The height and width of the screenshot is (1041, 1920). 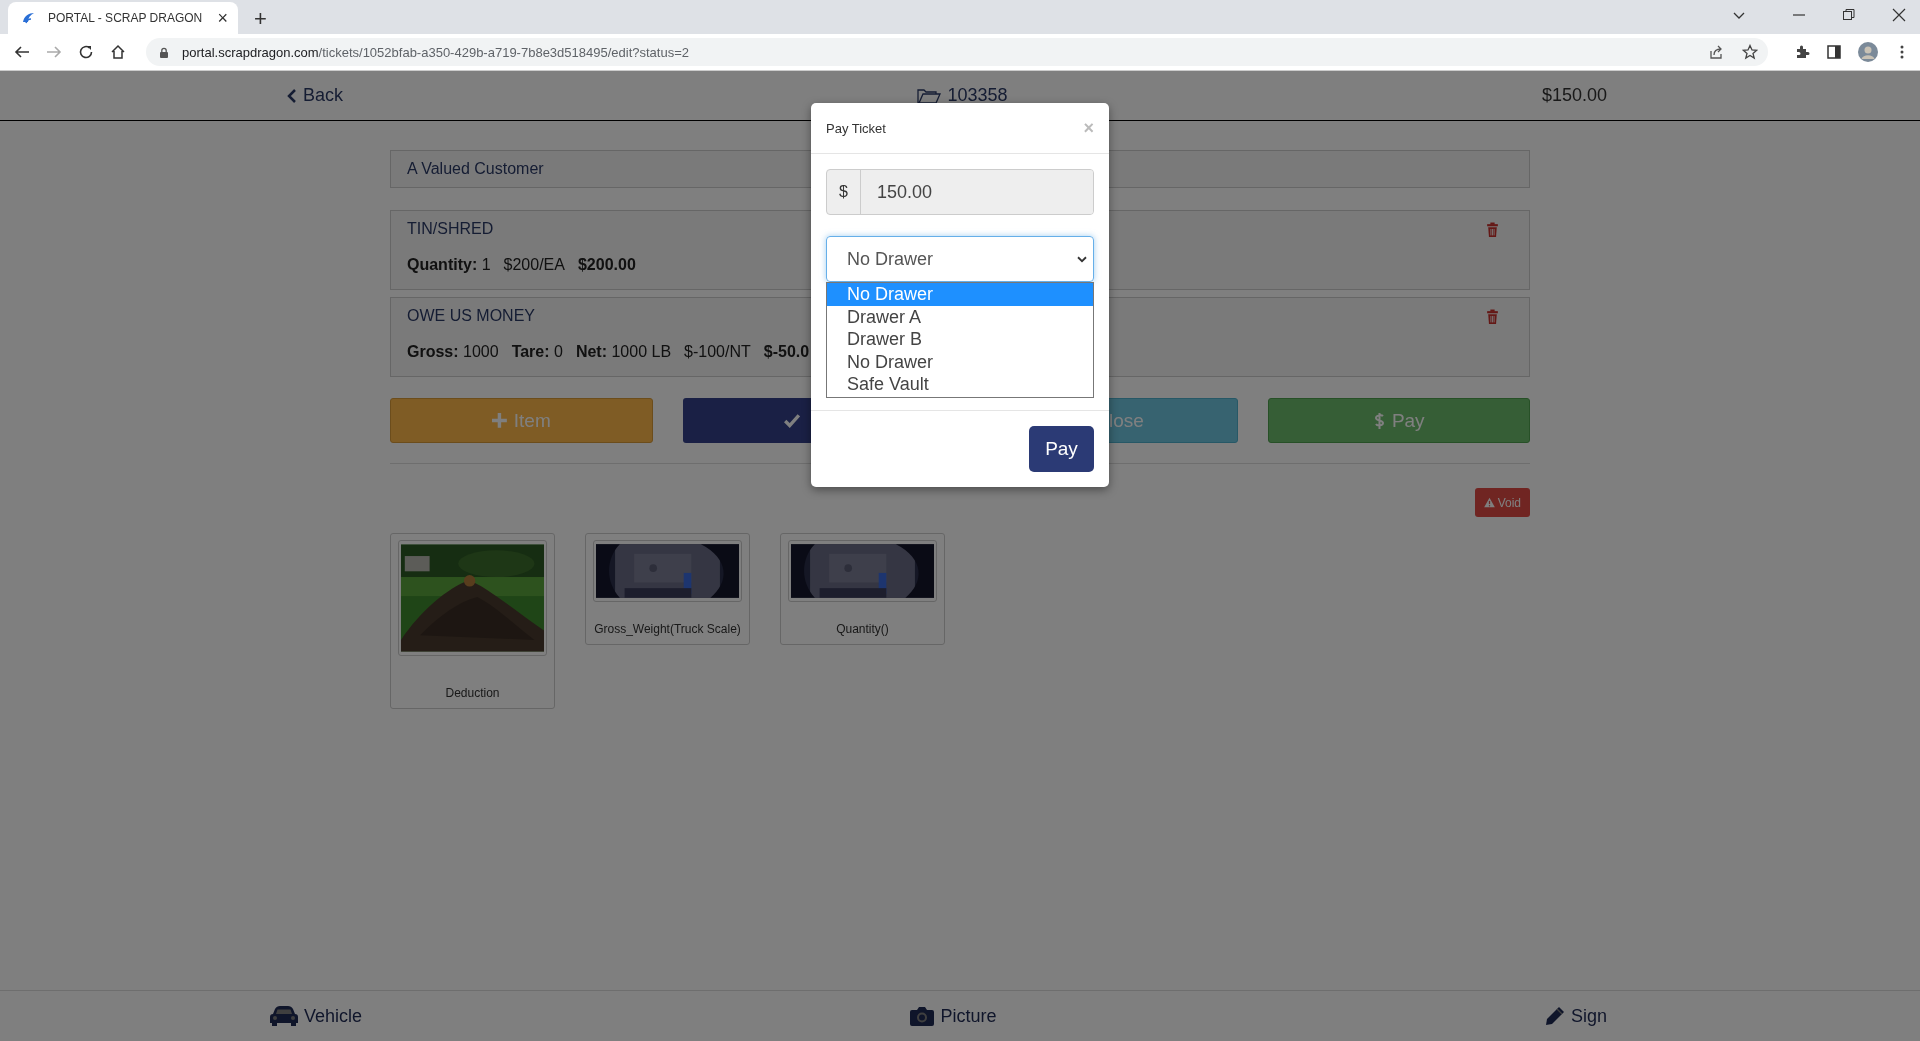 What do you see at coordinates (1574, 95) in the screenshot?
I see `ticket-total: $150.00` at bounding box center [1574, 95].